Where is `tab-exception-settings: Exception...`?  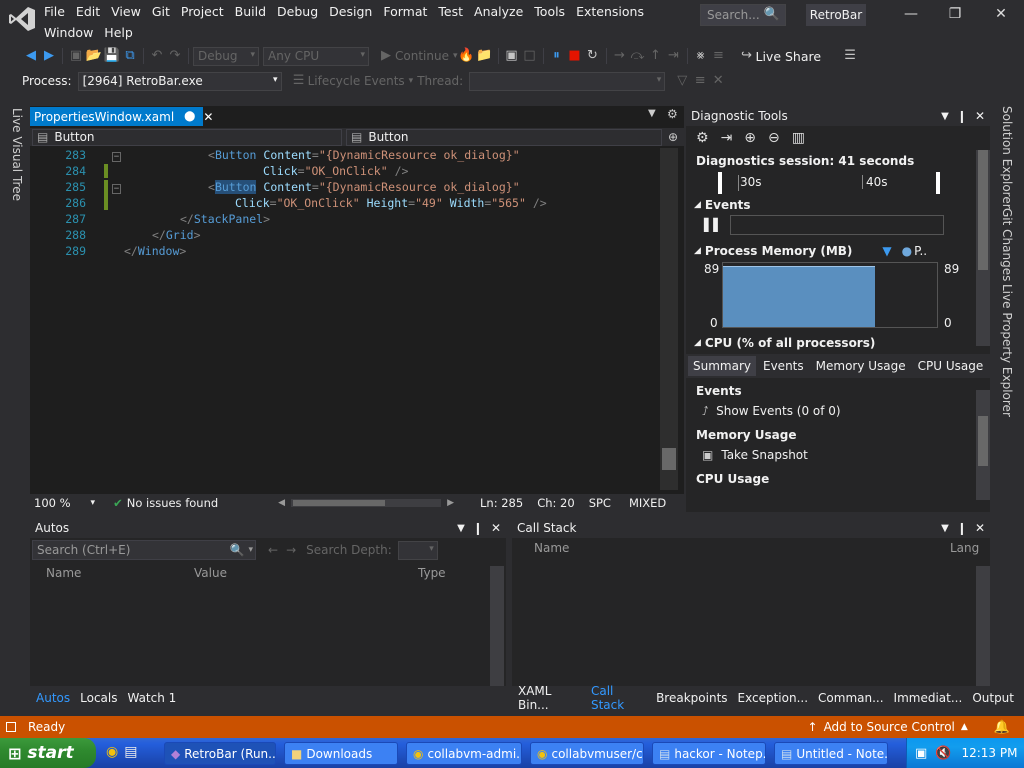
tab-exception-settings: Exception... is located at coordinates (773, 698).